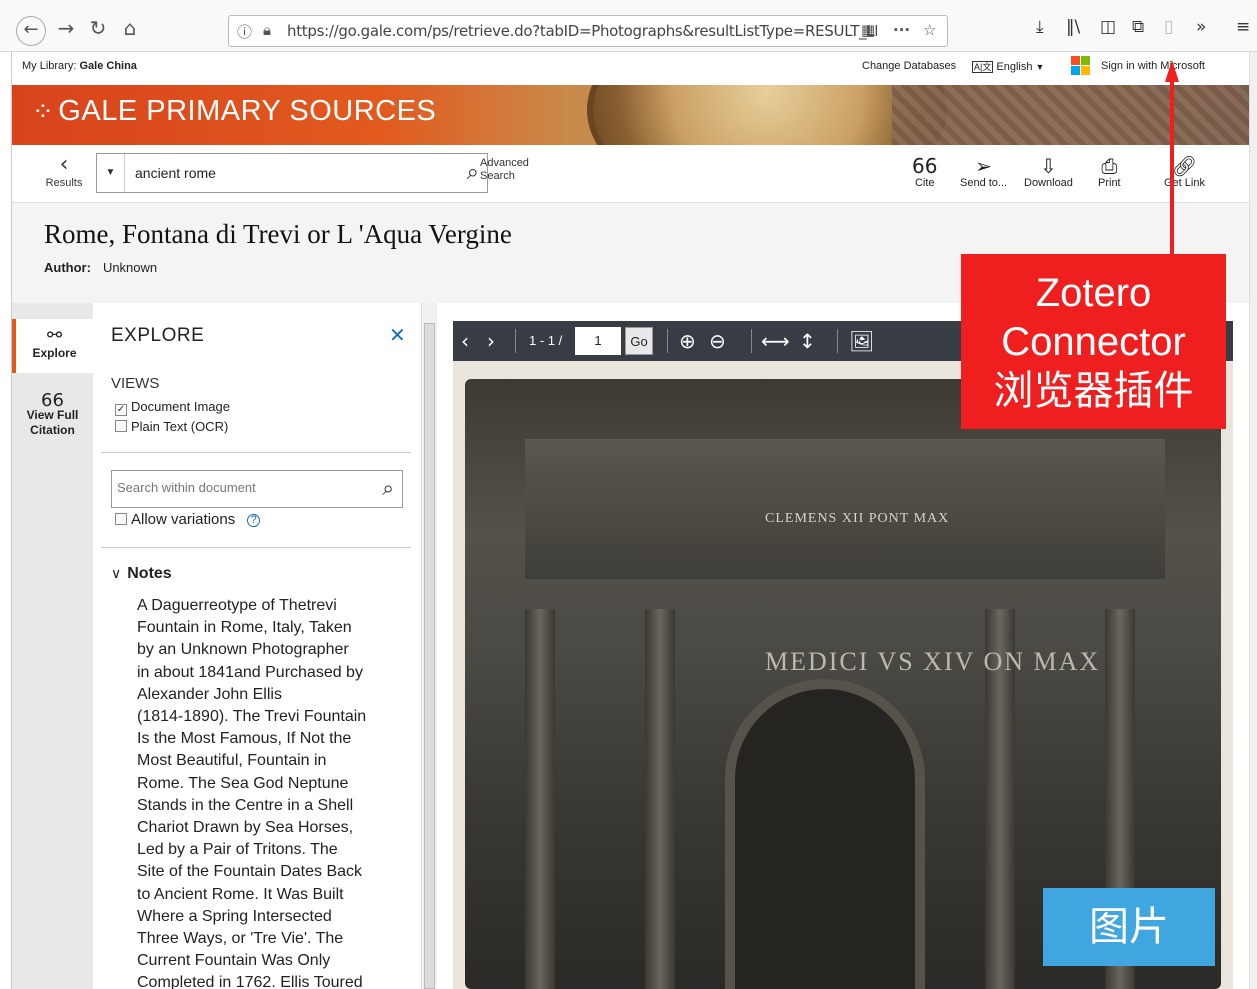 Image resolution: width=1257 pixels, height=989 pixels. What do you see at coordinates (639, 341) in the screenshot?
I see `go-button: Go` at bounding box center [639, 341].